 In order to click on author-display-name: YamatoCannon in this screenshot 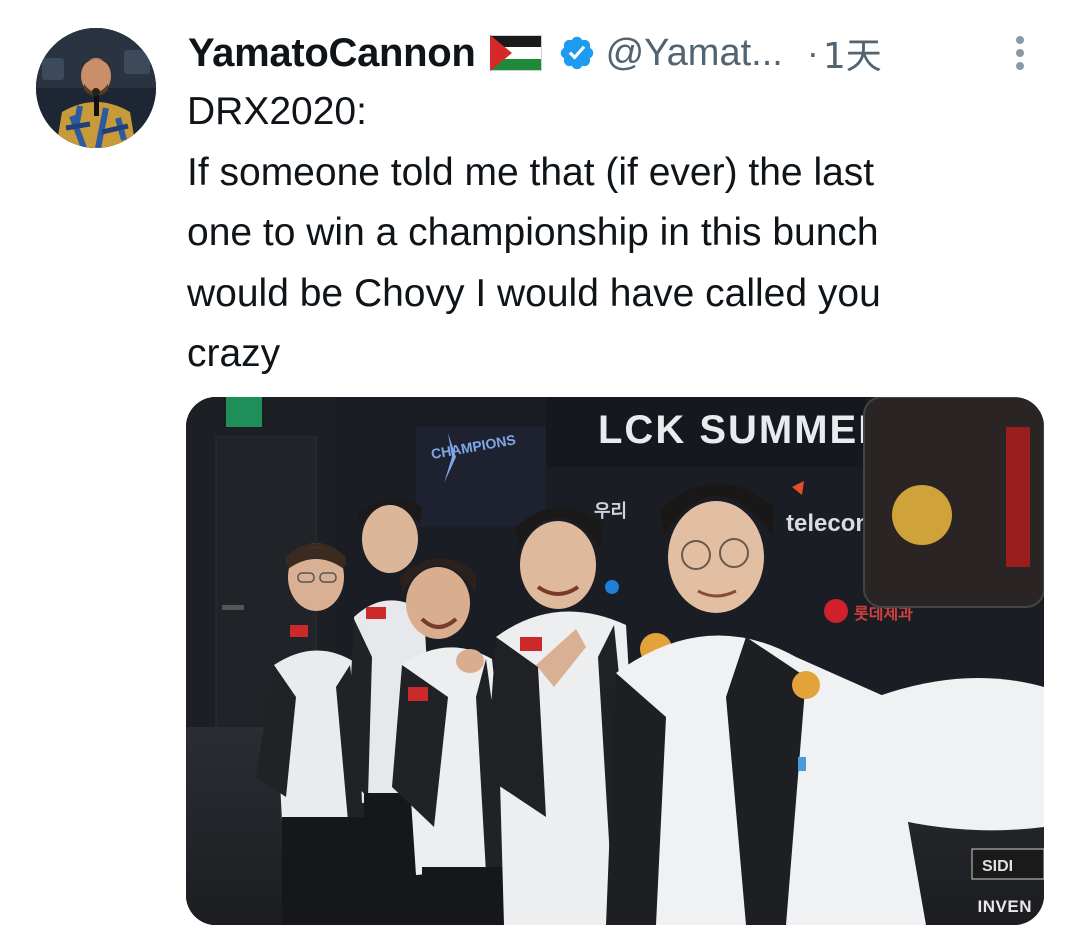, I will do `click(332, 53)`.